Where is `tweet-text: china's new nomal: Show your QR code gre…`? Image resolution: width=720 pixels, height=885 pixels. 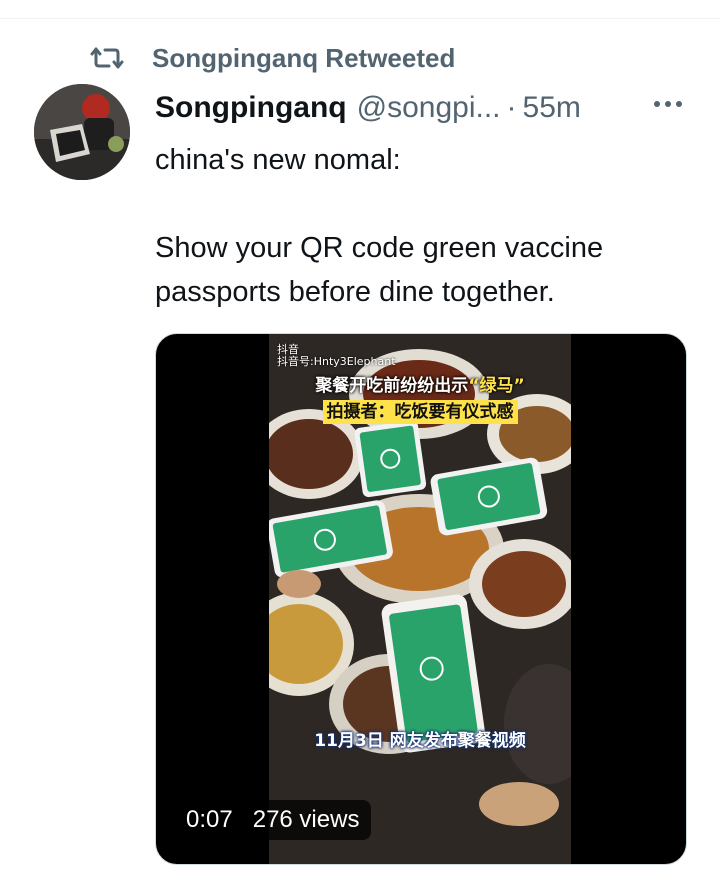 tweet-text: china's new nomal: Show your QR code gre… is located at coordinates (425, 226).